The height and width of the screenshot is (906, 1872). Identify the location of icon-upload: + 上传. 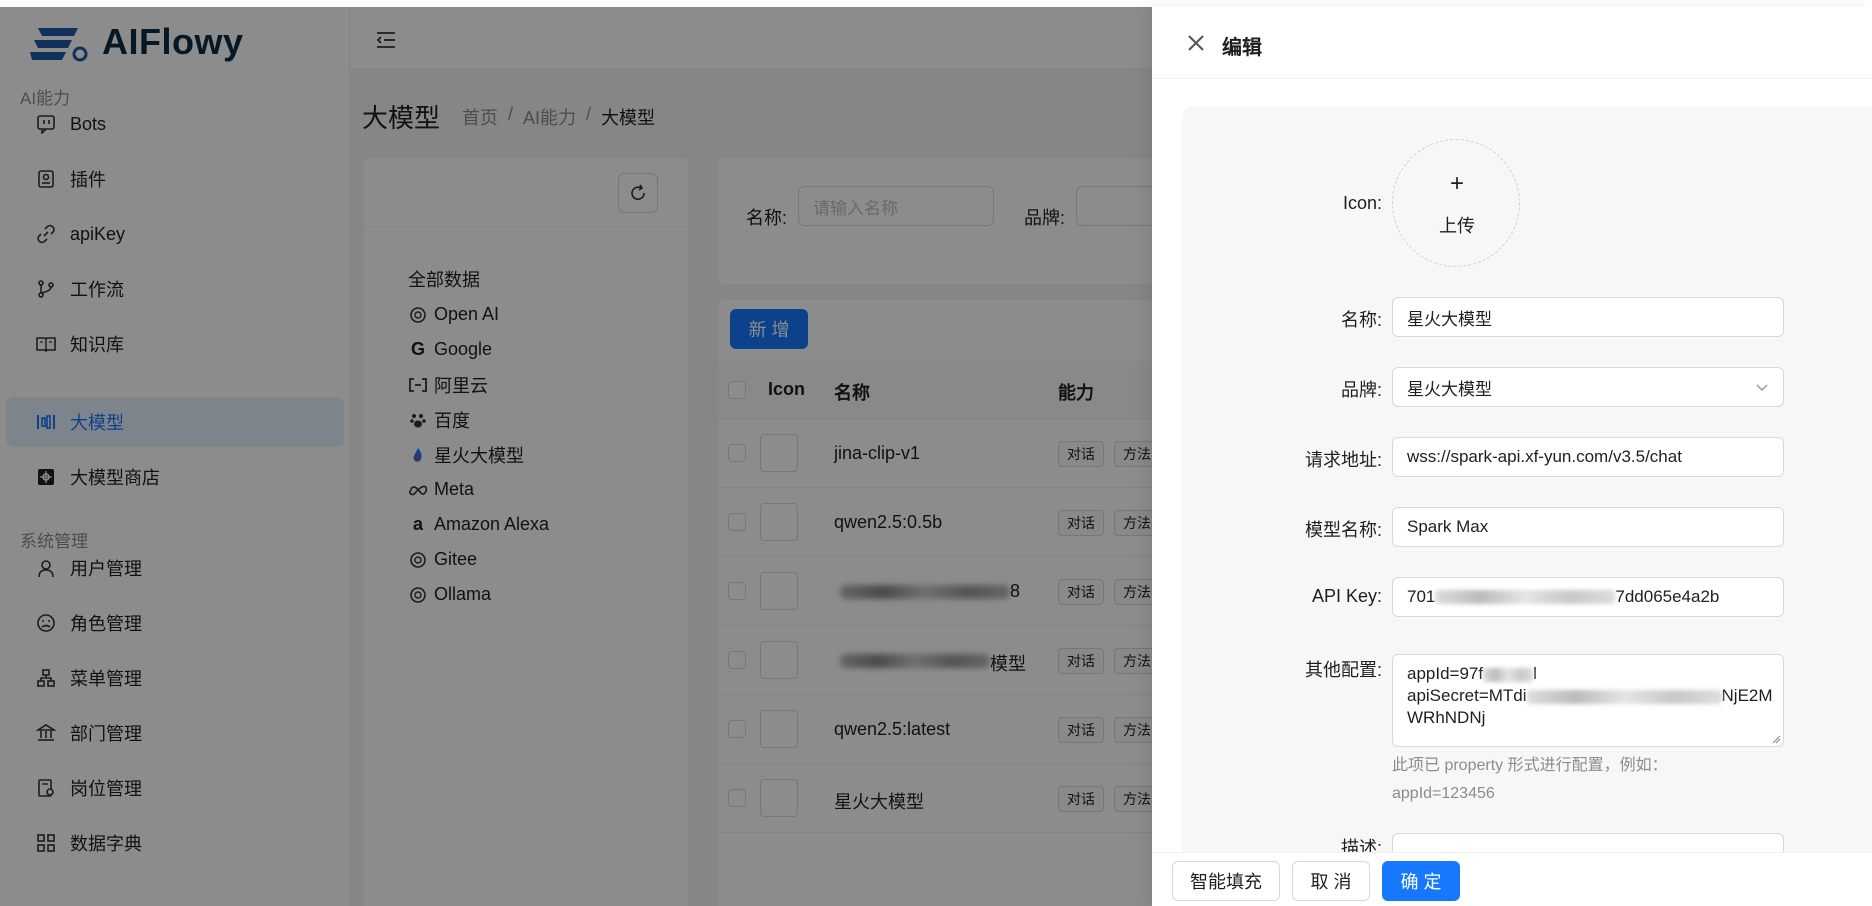
(1456, 203).